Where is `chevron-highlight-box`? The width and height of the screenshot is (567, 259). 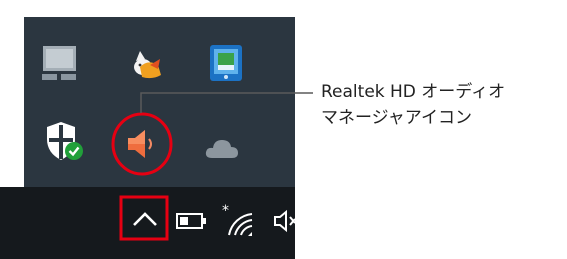
chevron-highlight-box is located at coordinates (144, 218).